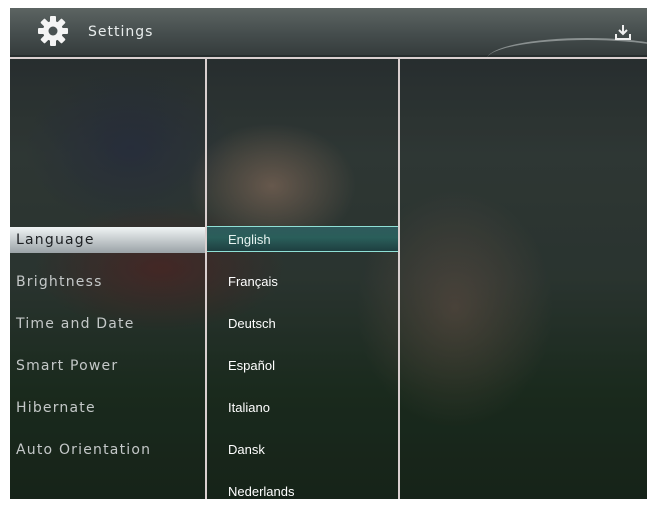  What do you see at coordinates (302, 239) in the screenshot?
I see `language-option-english: English` at bounding box center [302, 239].